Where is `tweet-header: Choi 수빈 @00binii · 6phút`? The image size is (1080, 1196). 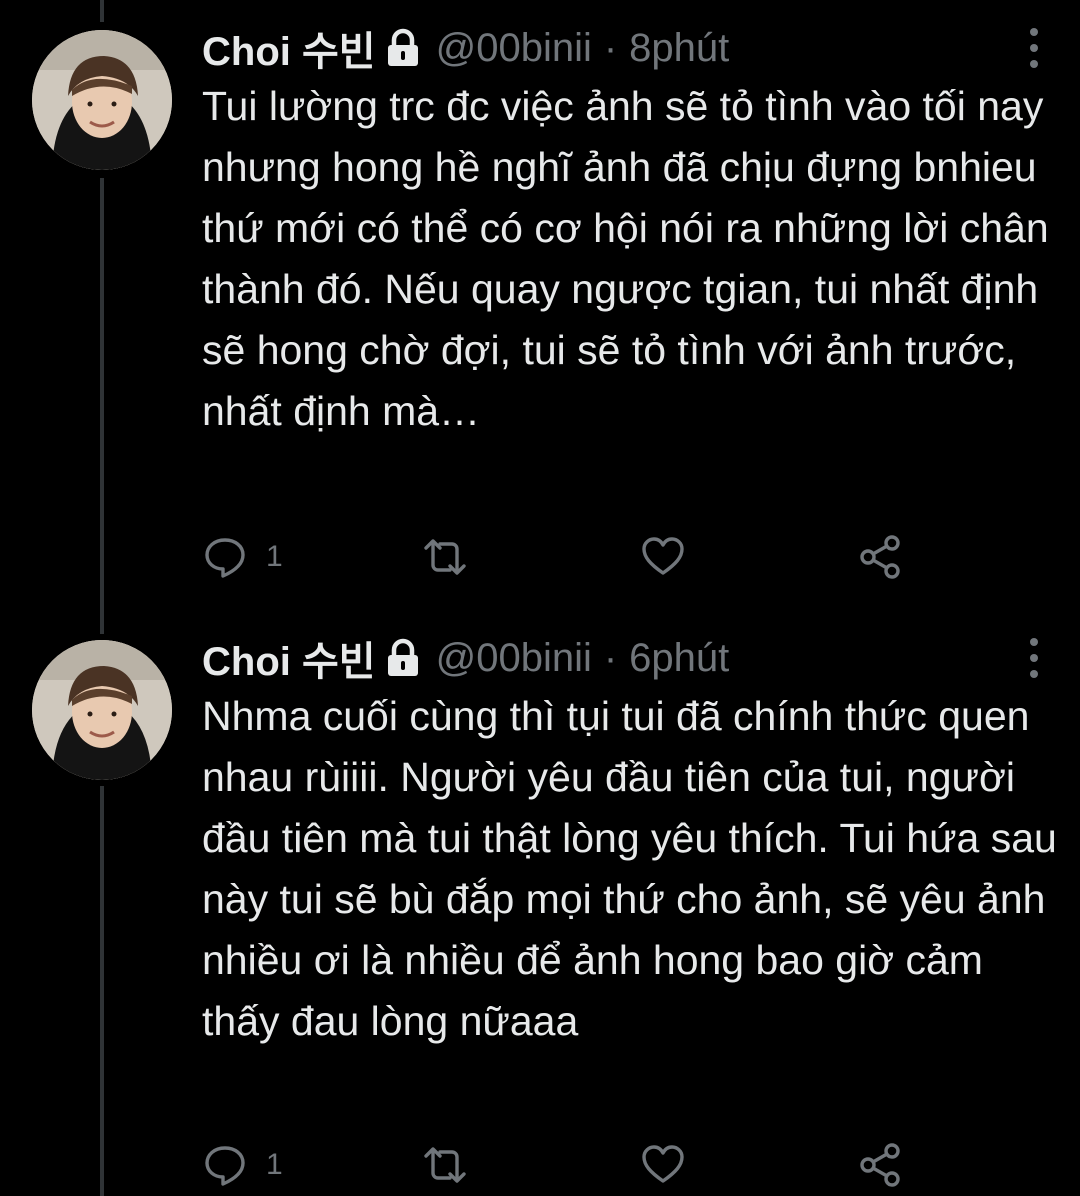 tweet-header: Choi 수빈 @00binii · 6phút is located at coordinates (465, 658).